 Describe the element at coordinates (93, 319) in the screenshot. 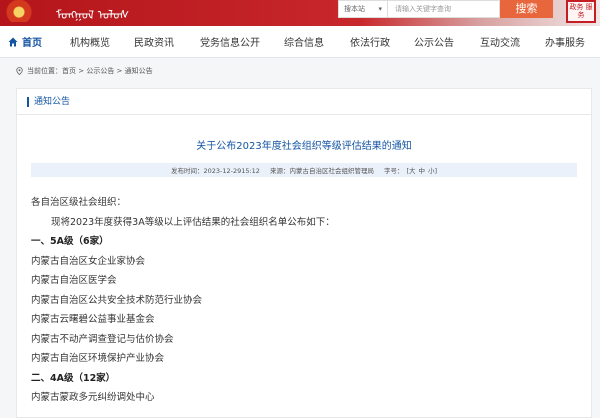

I see `body-line: 内蒙古云曙碧公益事业基金会` at that location.